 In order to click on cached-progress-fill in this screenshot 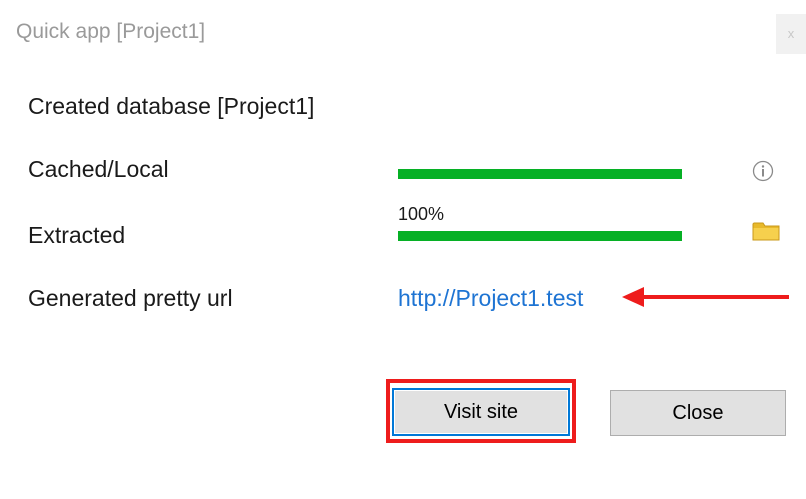, I will do `click(540, 174)`.